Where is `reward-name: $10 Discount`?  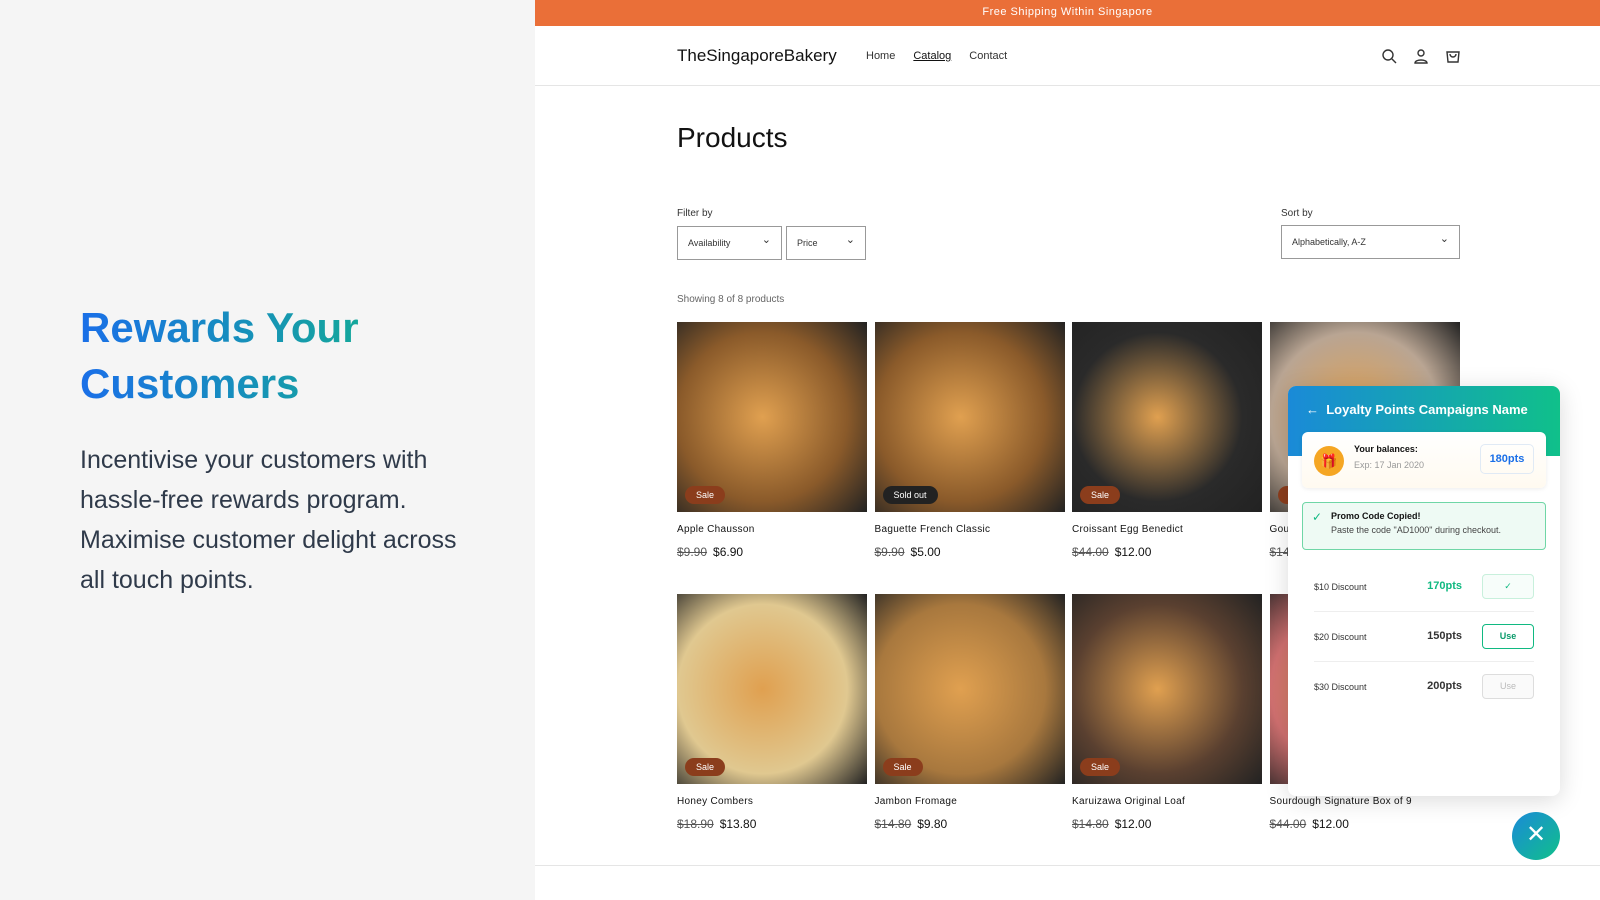
reward-name: $10 Discount is located at coordinates (1340, 587).